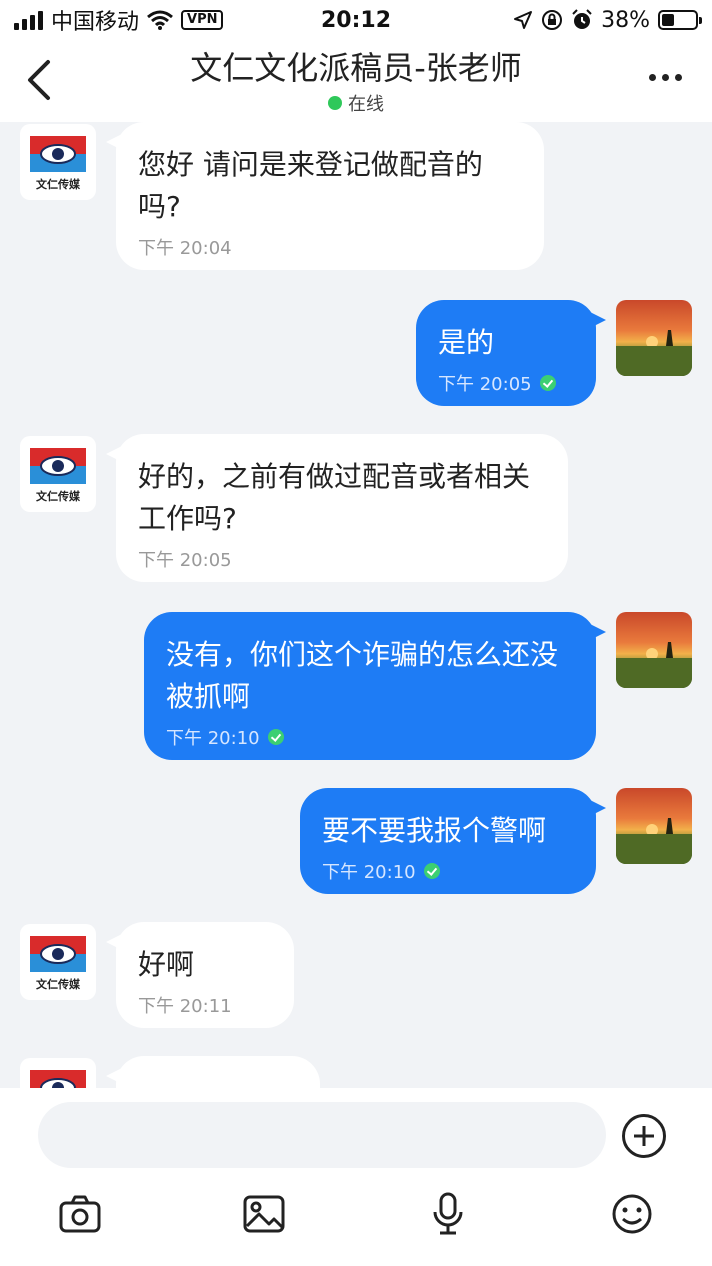  I want to click on location-arrow-icon, so click(523, 20).